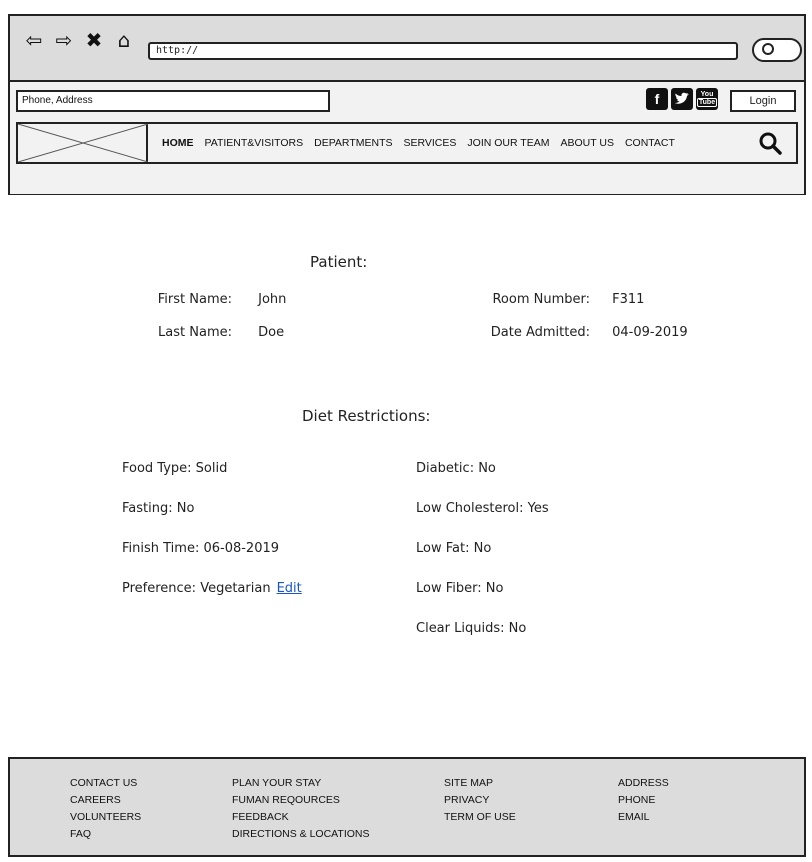 This screenshot has height=862, width=812. What do you see at coordinates (195, 332) in the screenshot?
I see `last-name-label: Last Name:` at bounding box center [195, 332].